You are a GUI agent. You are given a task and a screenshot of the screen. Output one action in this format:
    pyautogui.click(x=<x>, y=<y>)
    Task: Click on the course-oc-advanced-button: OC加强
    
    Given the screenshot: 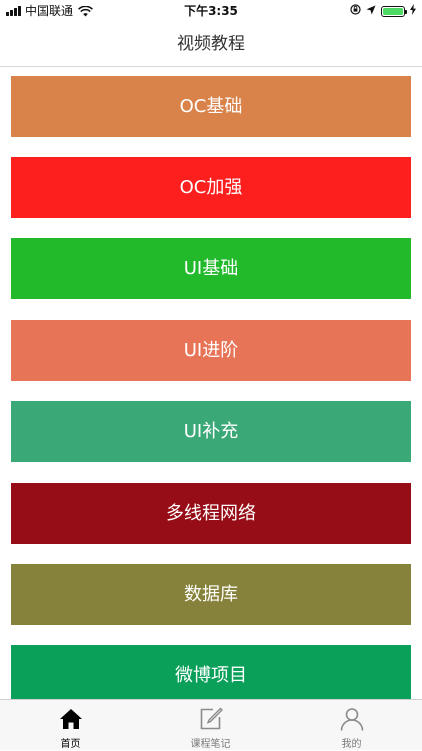 What is the action you would take?
    pyautogui.click(x=211, y=187)
    